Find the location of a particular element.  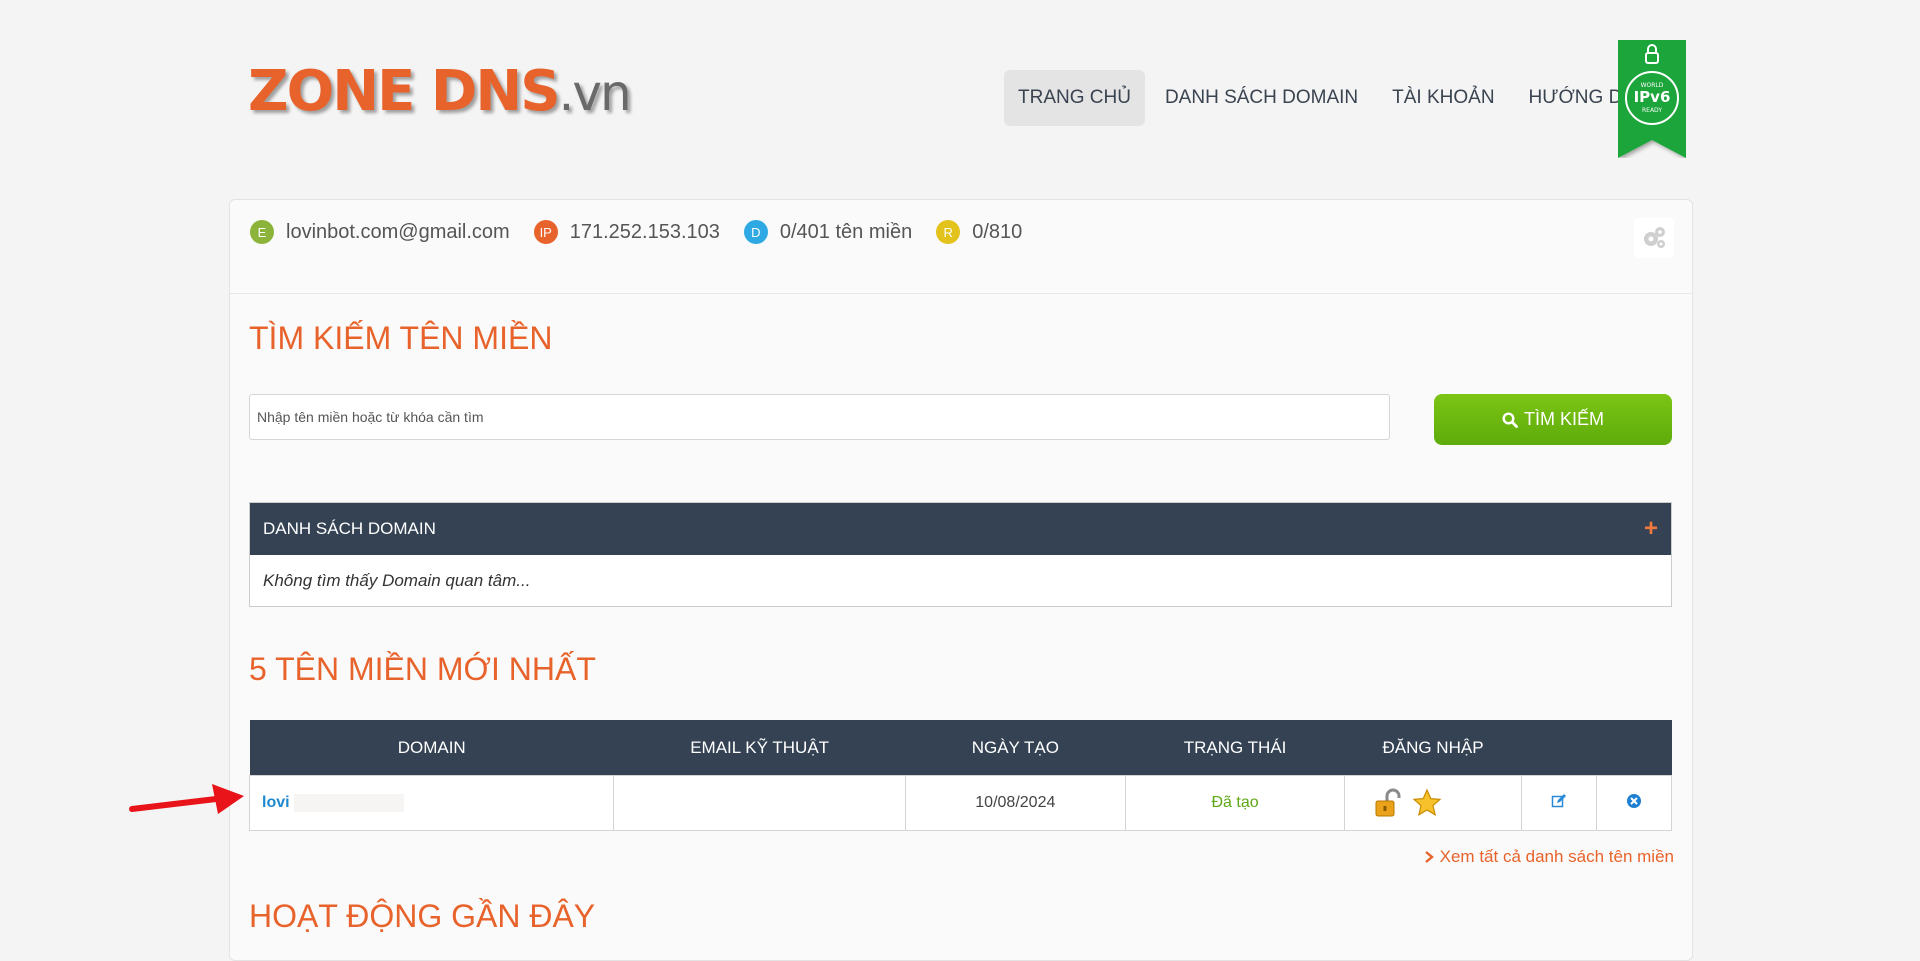

gear-icon is located at coordinates (1654, 237).